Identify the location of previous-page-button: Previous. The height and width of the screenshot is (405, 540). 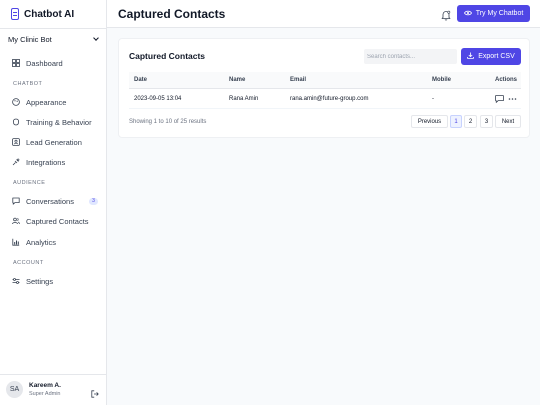
(429, 121).